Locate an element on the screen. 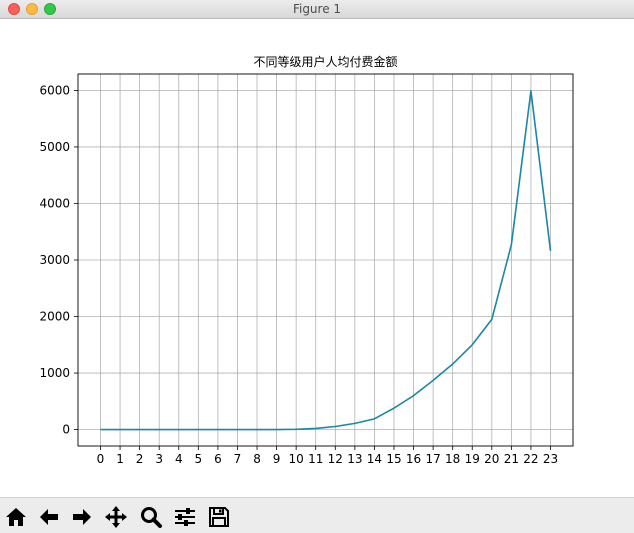 The width and height of the screenshot is (634, 533). save-button is located at coordinates (219, 517).